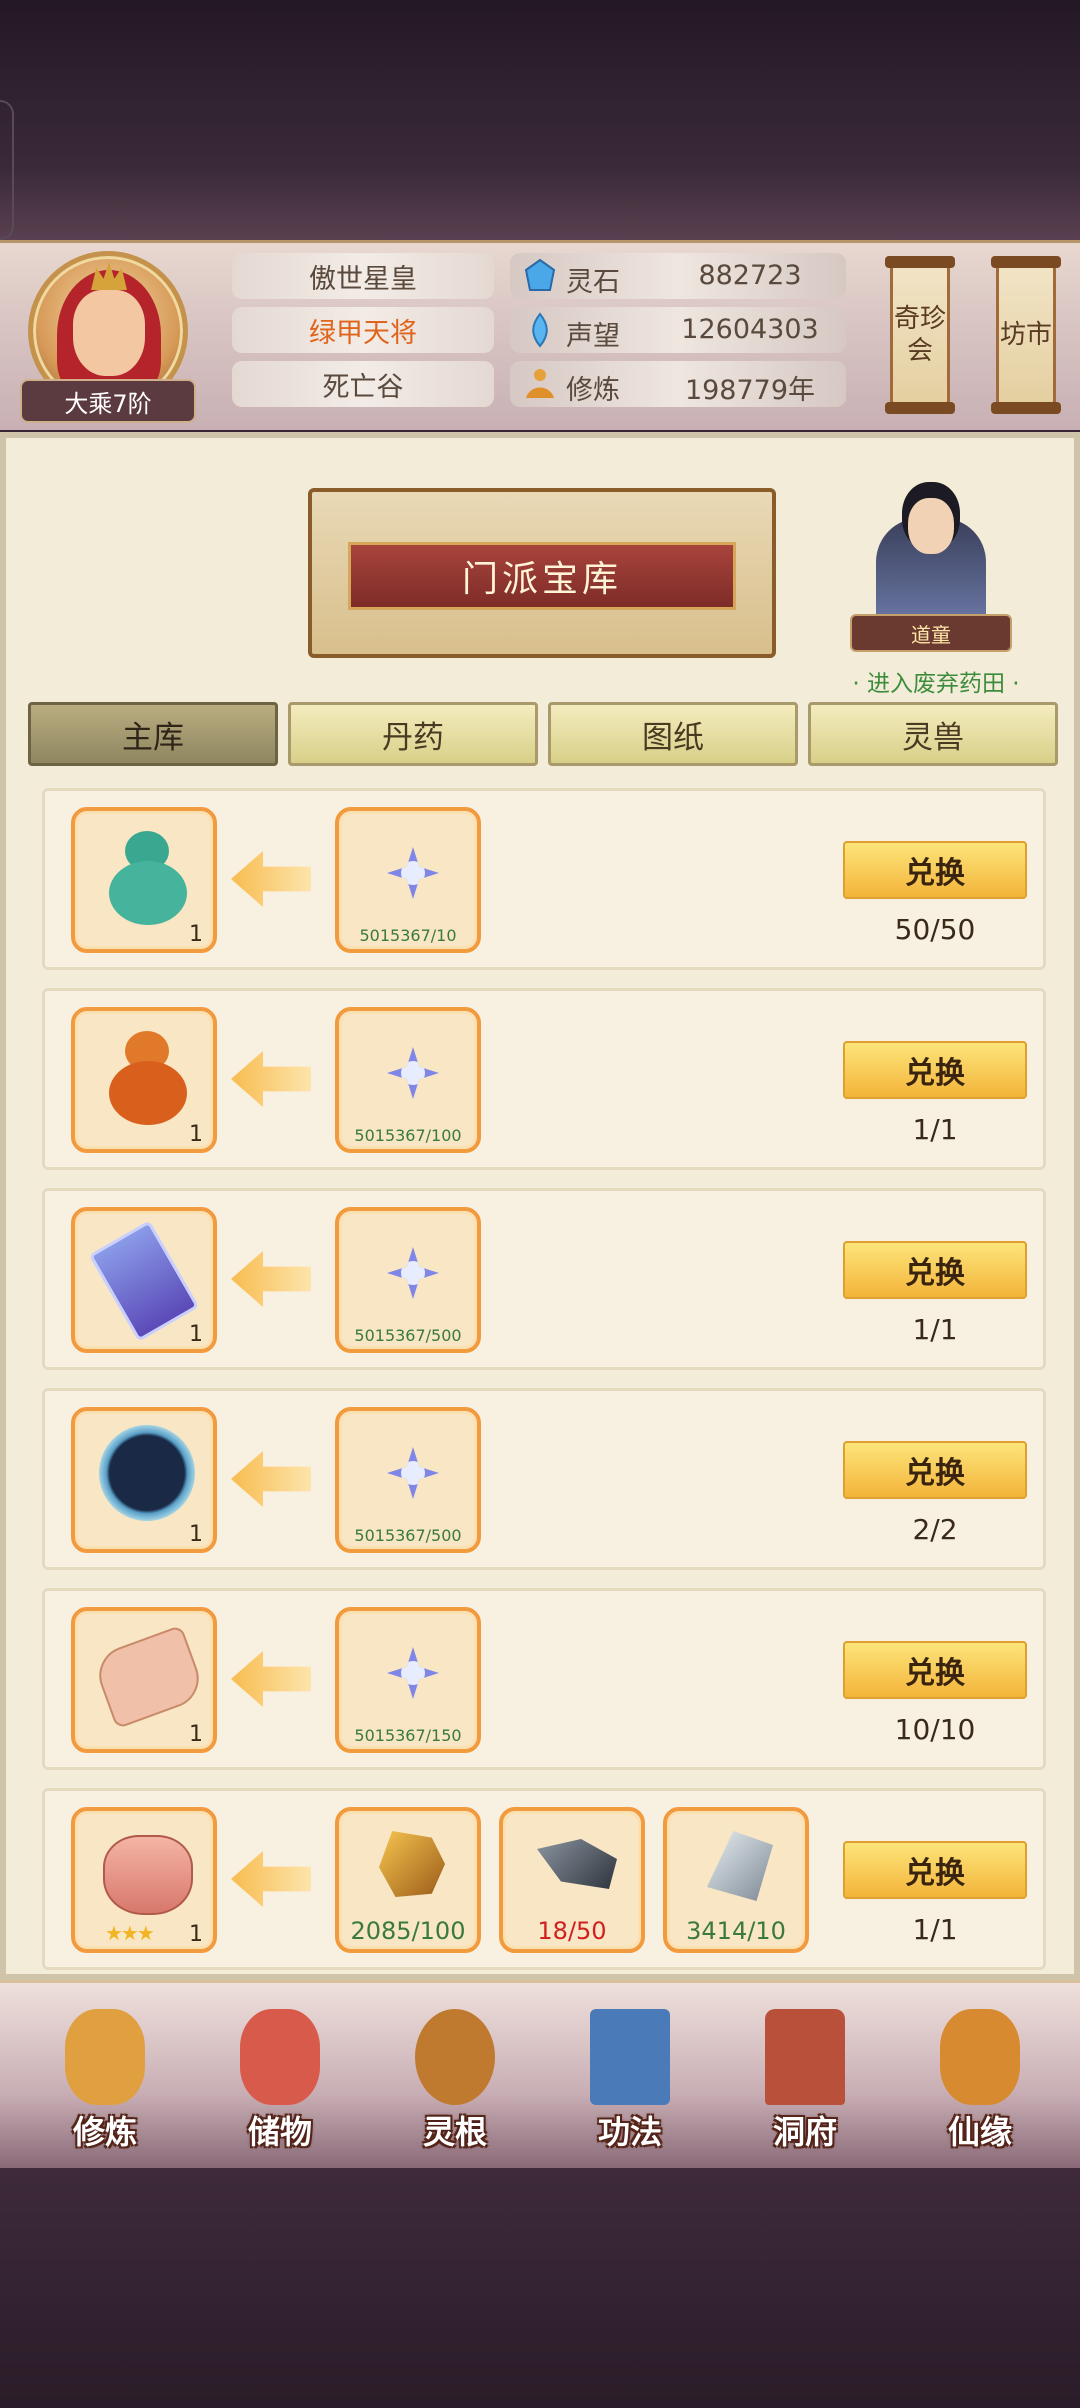 This screenshot has height=2408, width=1080. I want to click on cost-amount: 5015367/10, so click(408, 935).